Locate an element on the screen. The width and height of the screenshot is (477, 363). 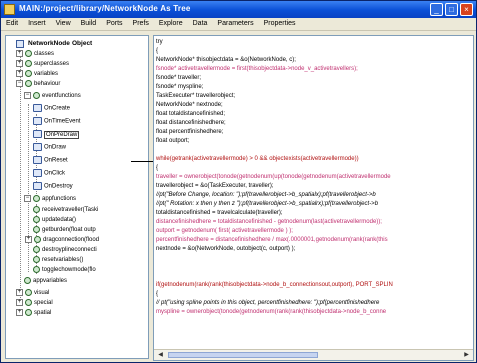
tree-node-behaviour: − behaviour is located at coordinates (38, 85).